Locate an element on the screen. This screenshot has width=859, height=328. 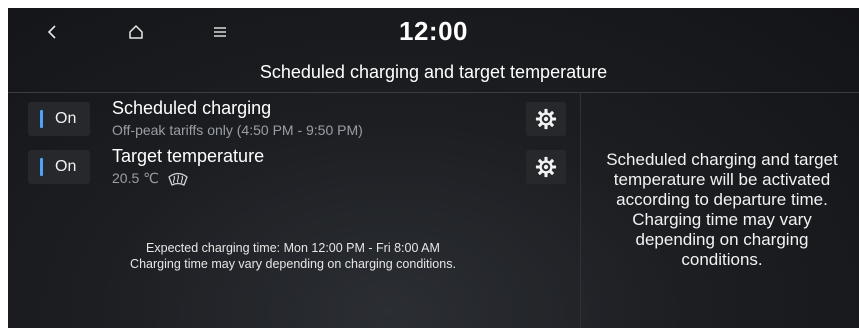
target-temperature-settings-button is located at coordinates (546, 167).